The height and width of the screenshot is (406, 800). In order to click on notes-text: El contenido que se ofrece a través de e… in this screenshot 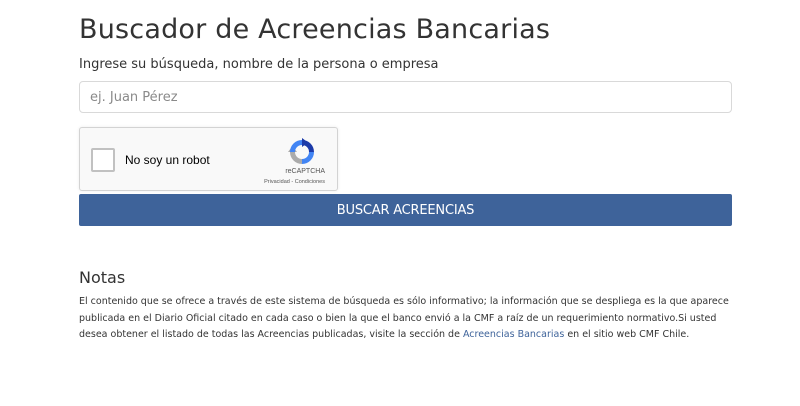, I will do `click(405, 319)`.